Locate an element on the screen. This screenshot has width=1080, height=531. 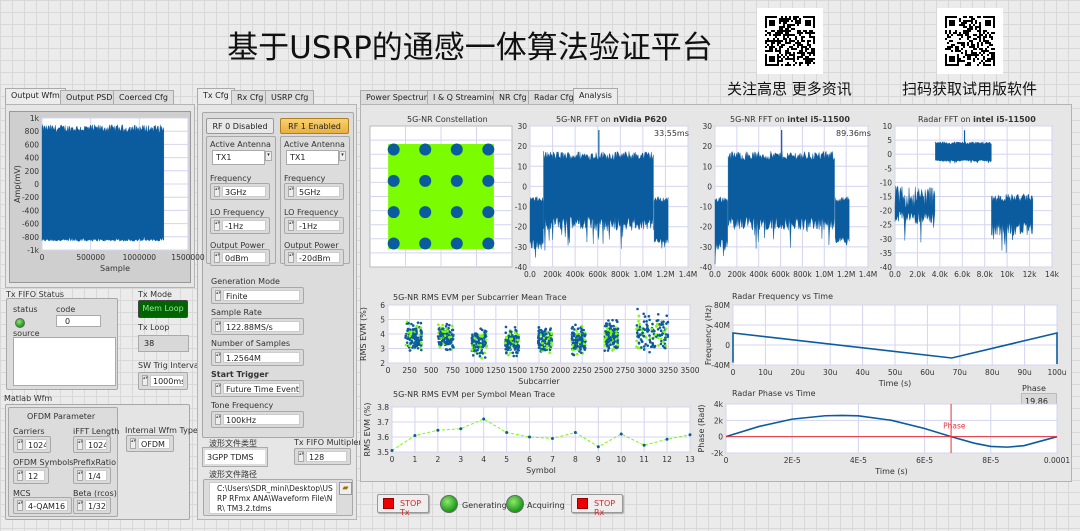
fft-intel-title: 5G-NR FFT on intel i5-11500 is located at coordinates (790, 119).